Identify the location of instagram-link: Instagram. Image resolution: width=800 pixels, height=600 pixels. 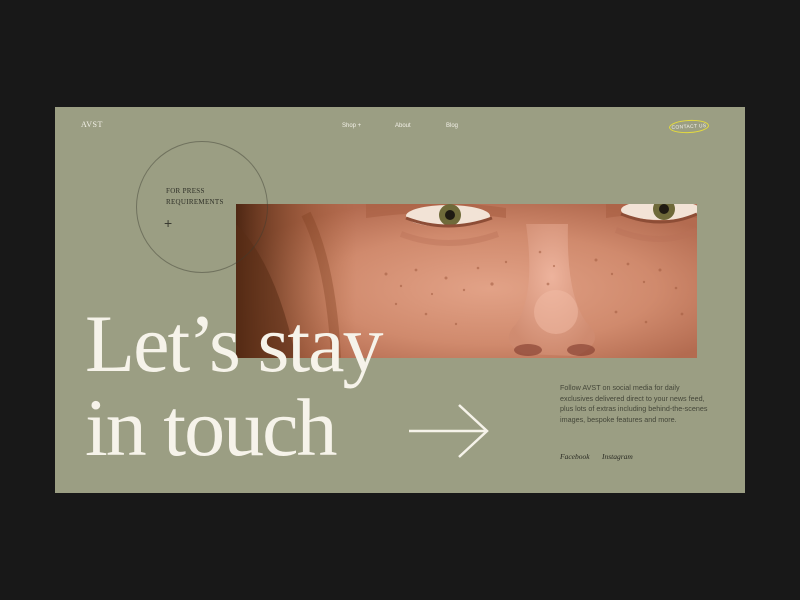
(617, 456).